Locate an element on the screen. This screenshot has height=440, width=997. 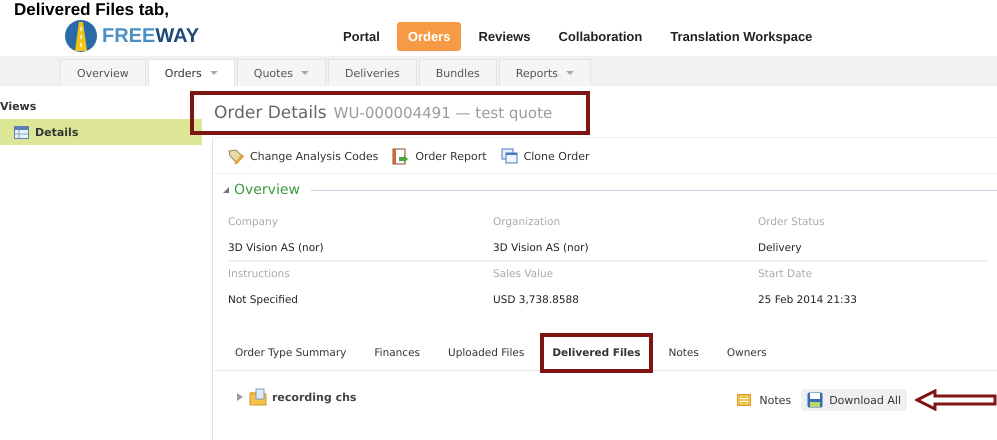
nav-tab: Orders is located at coordinates (191, 72).